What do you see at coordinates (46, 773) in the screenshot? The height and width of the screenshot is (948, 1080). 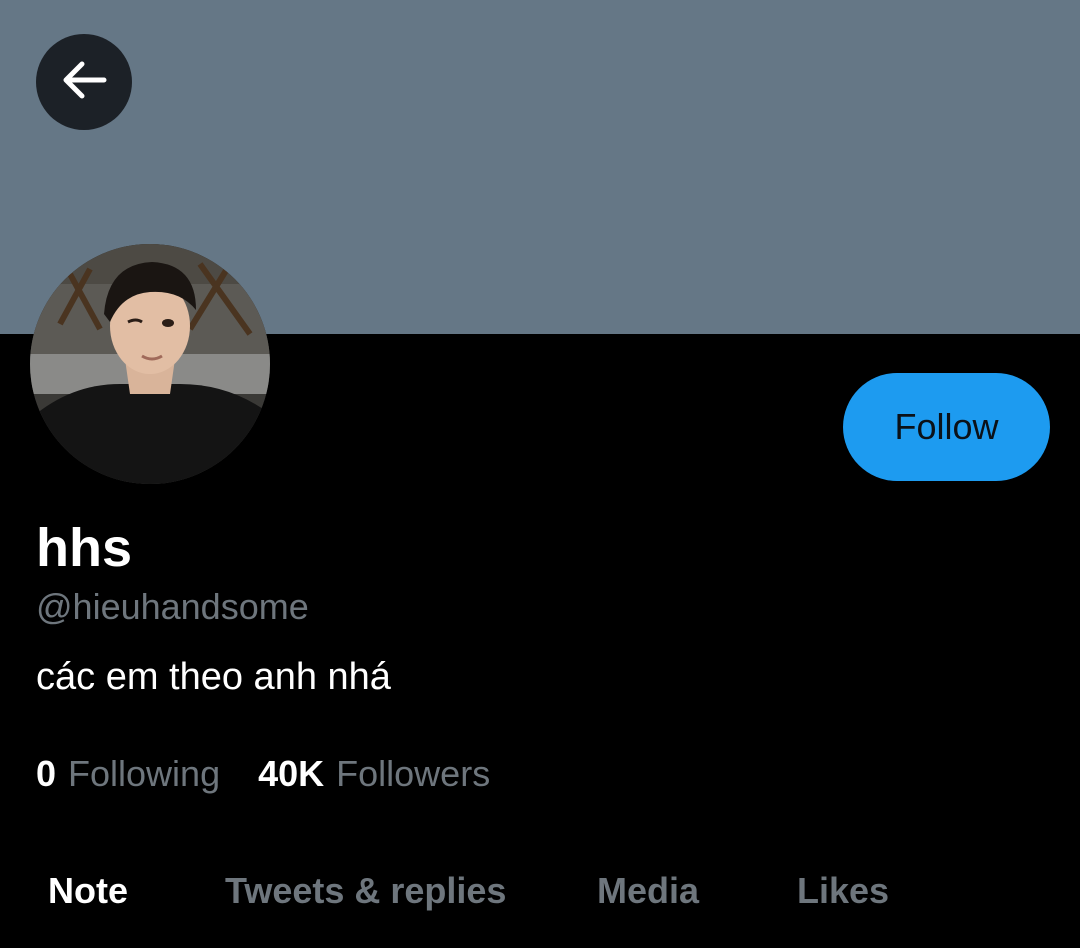 I see `following-count: 0` at bounding box center [46, 773].